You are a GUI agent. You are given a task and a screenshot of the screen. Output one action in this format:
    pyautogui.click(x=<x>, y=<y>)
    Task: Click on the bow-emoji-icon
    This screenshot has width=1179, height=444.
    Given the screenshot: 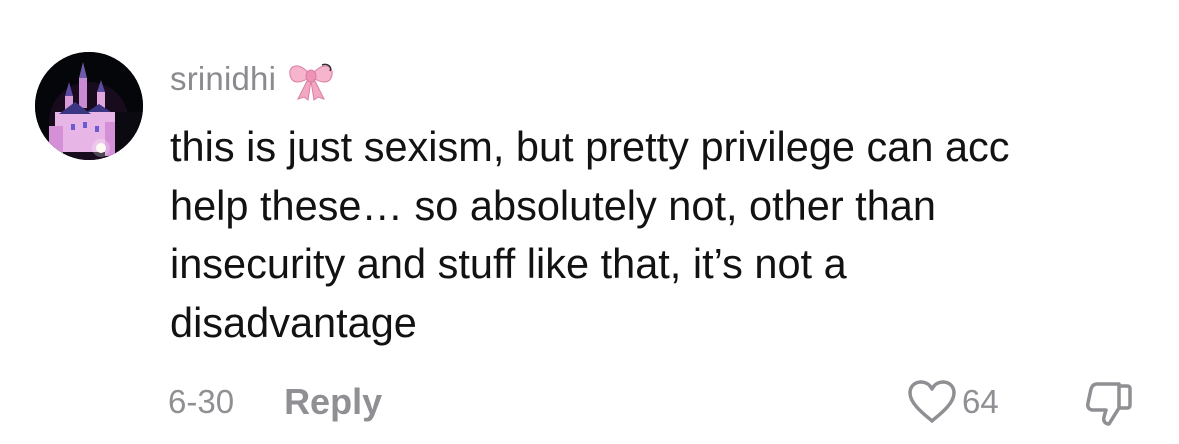 What is the action you would take?
    pyautogui.click(x=311, y=79)
    